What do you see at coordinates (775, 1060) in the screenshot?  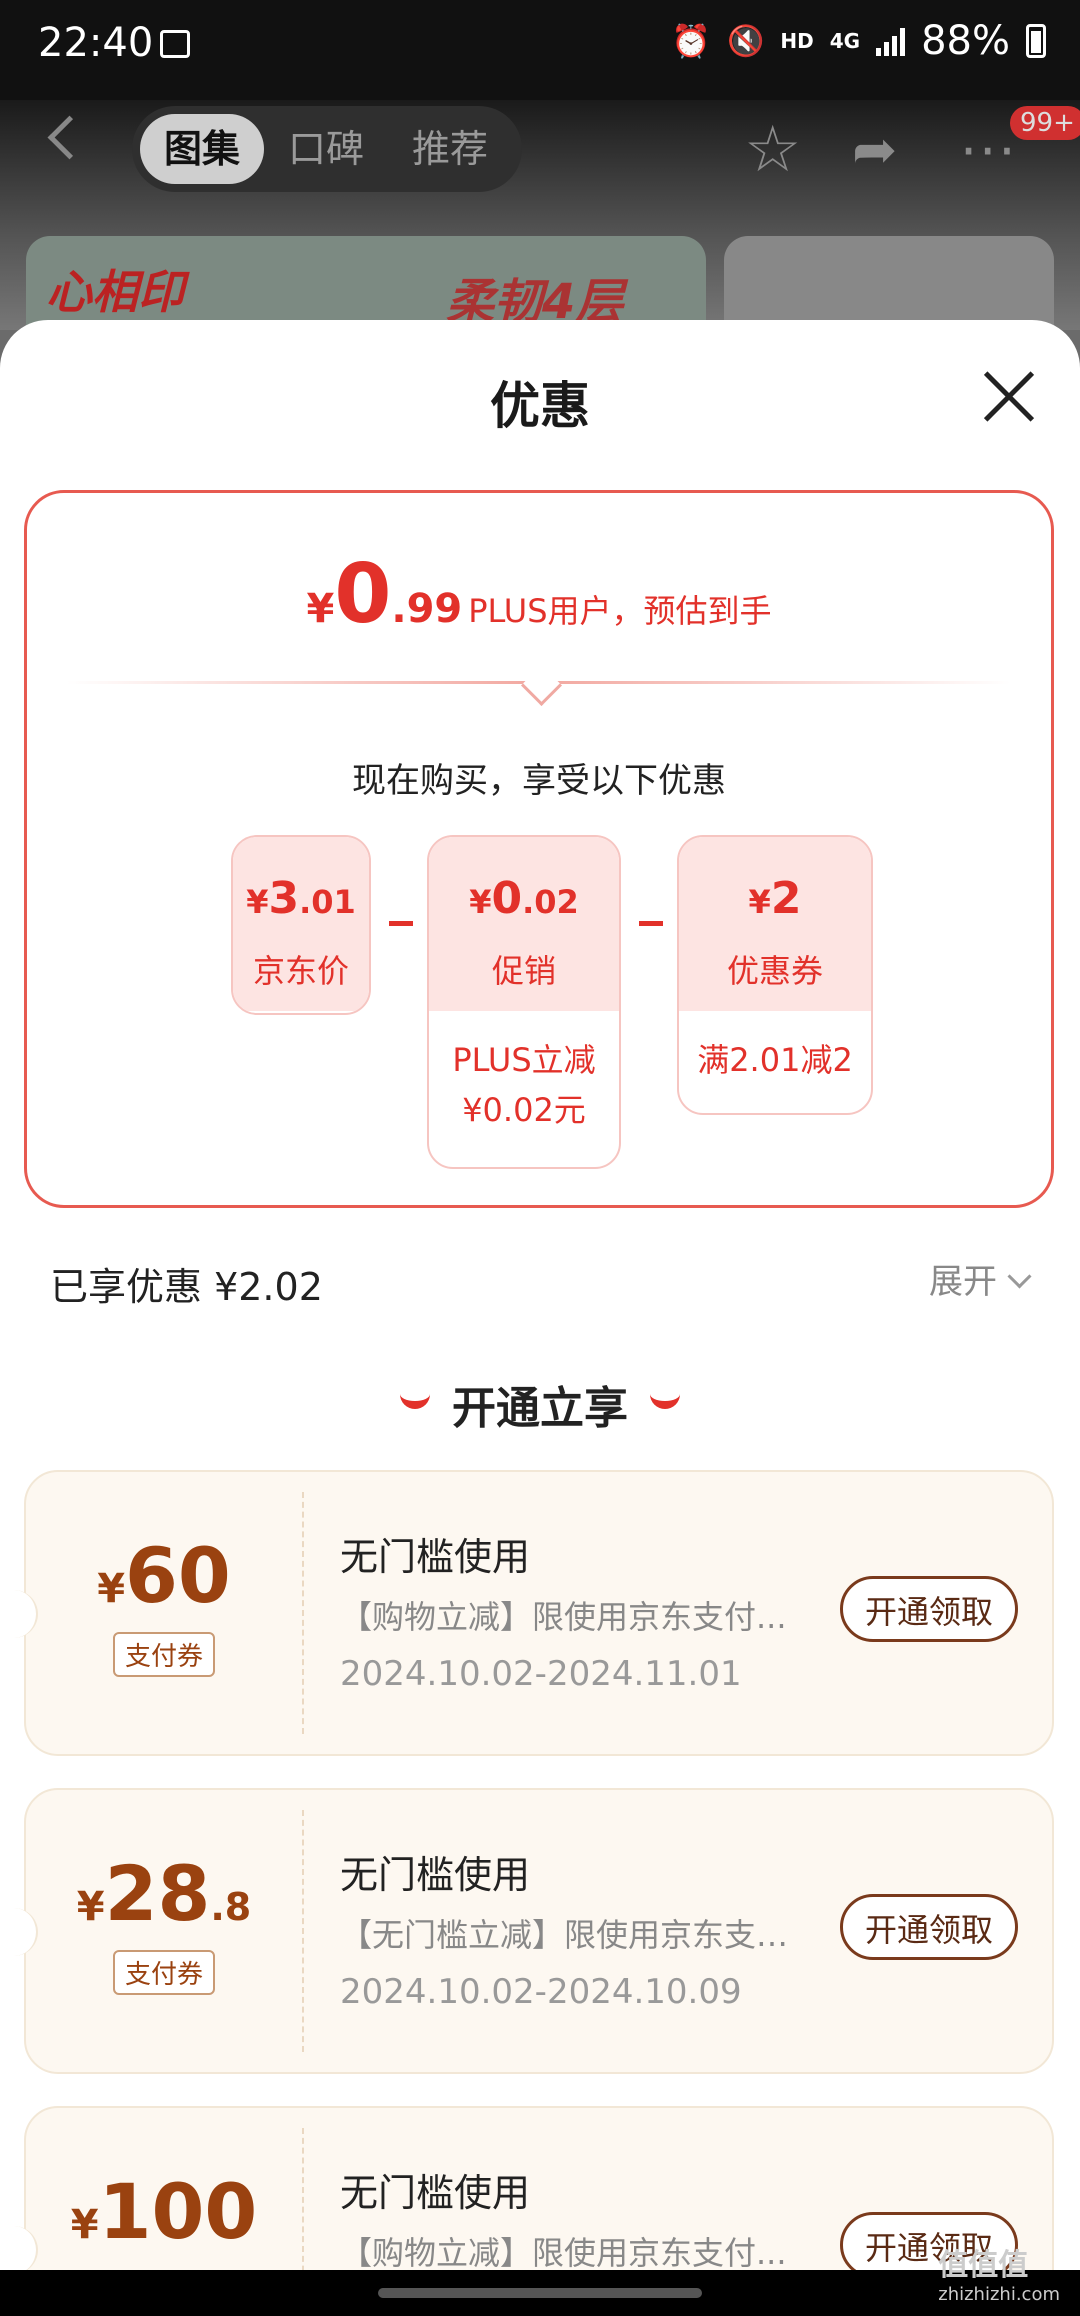 I see `coupon-note: 满2.01减2` at bounding box center [775, 1060].